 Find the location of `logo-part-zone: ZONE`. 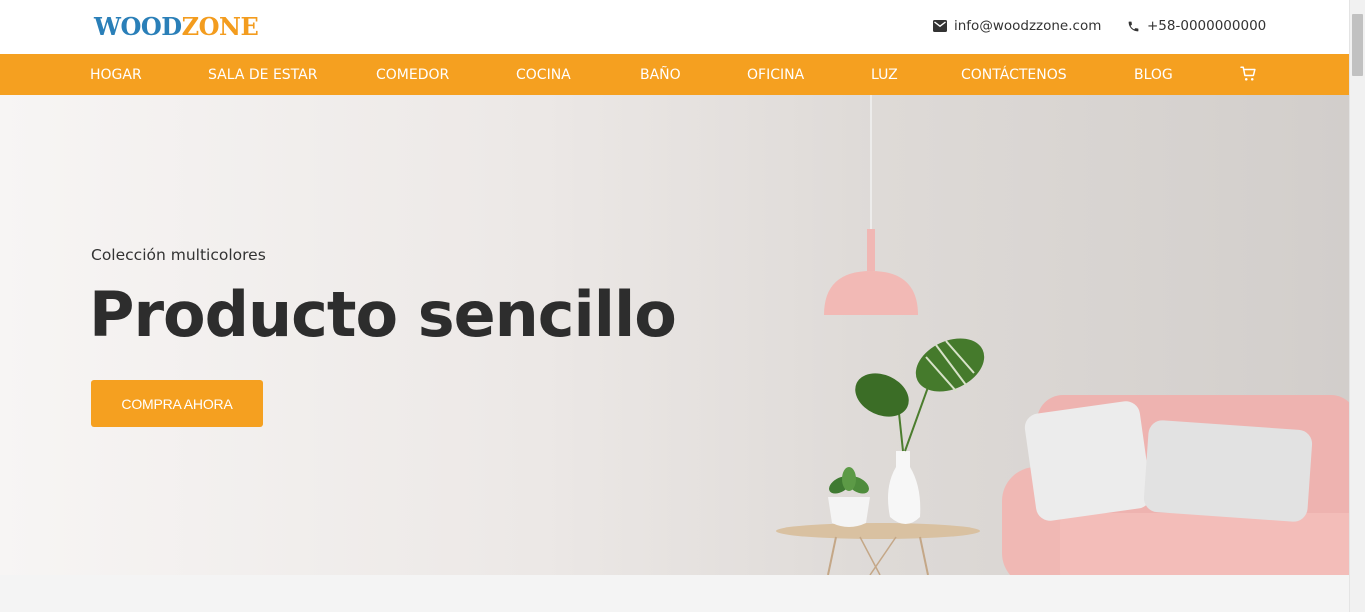

logo-part-zone: ZONE is located at coordinates (220, 26).